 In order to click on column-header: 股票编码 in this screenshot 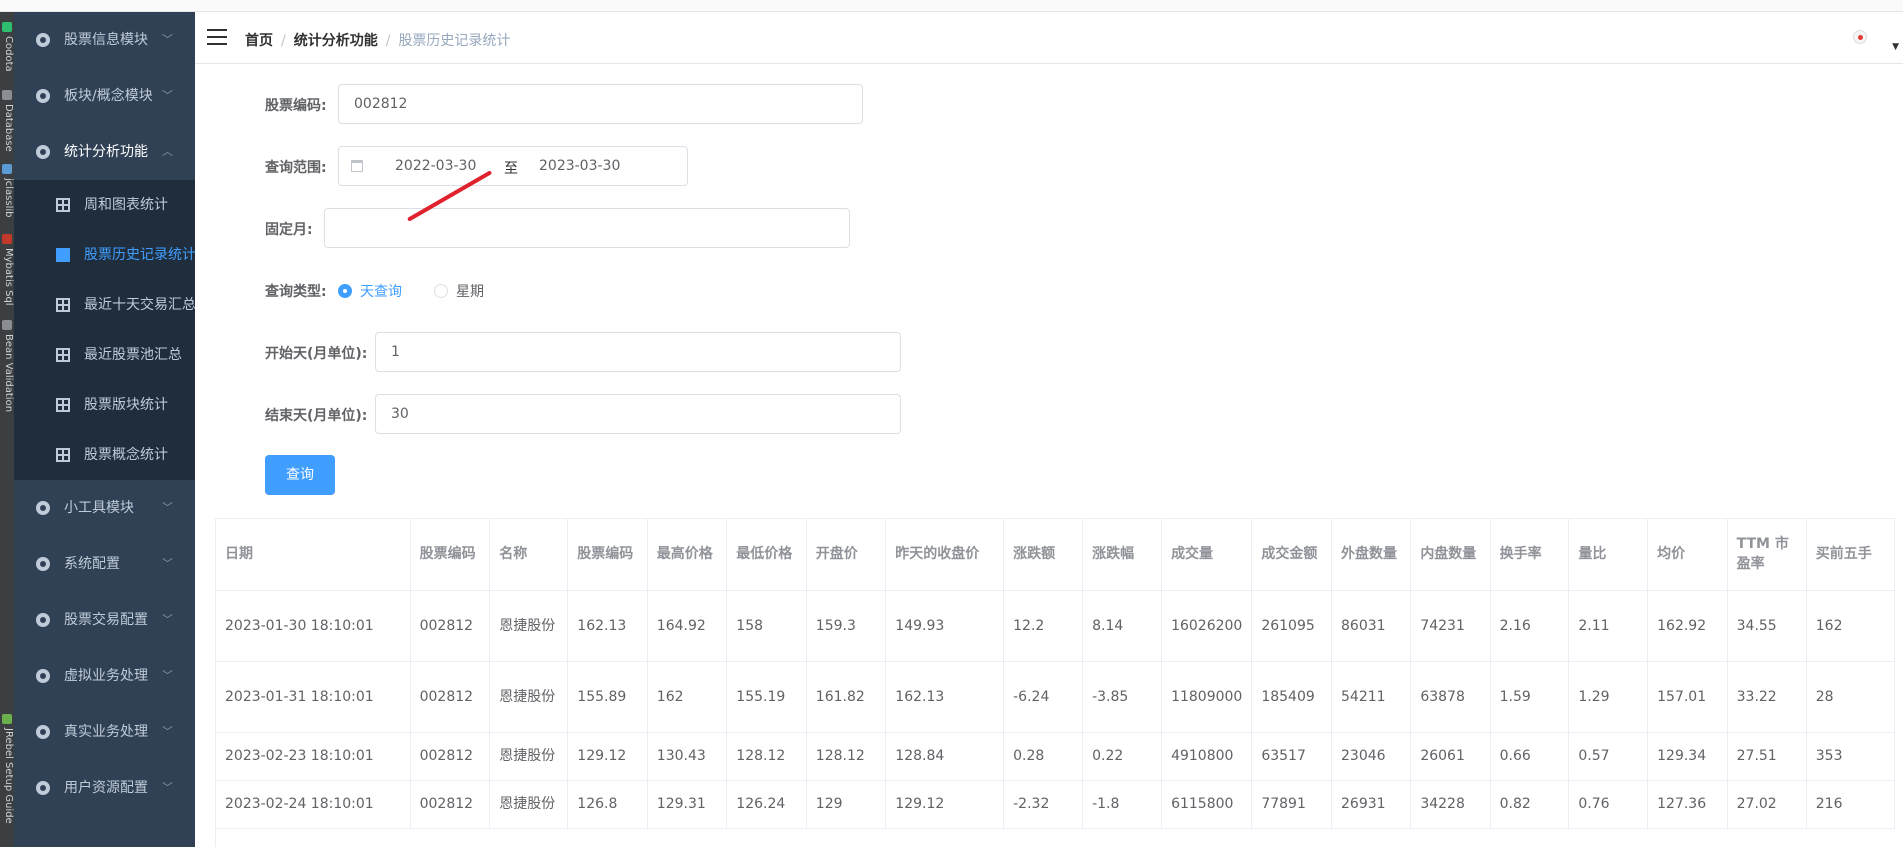, I will do `click(607, 555)`.